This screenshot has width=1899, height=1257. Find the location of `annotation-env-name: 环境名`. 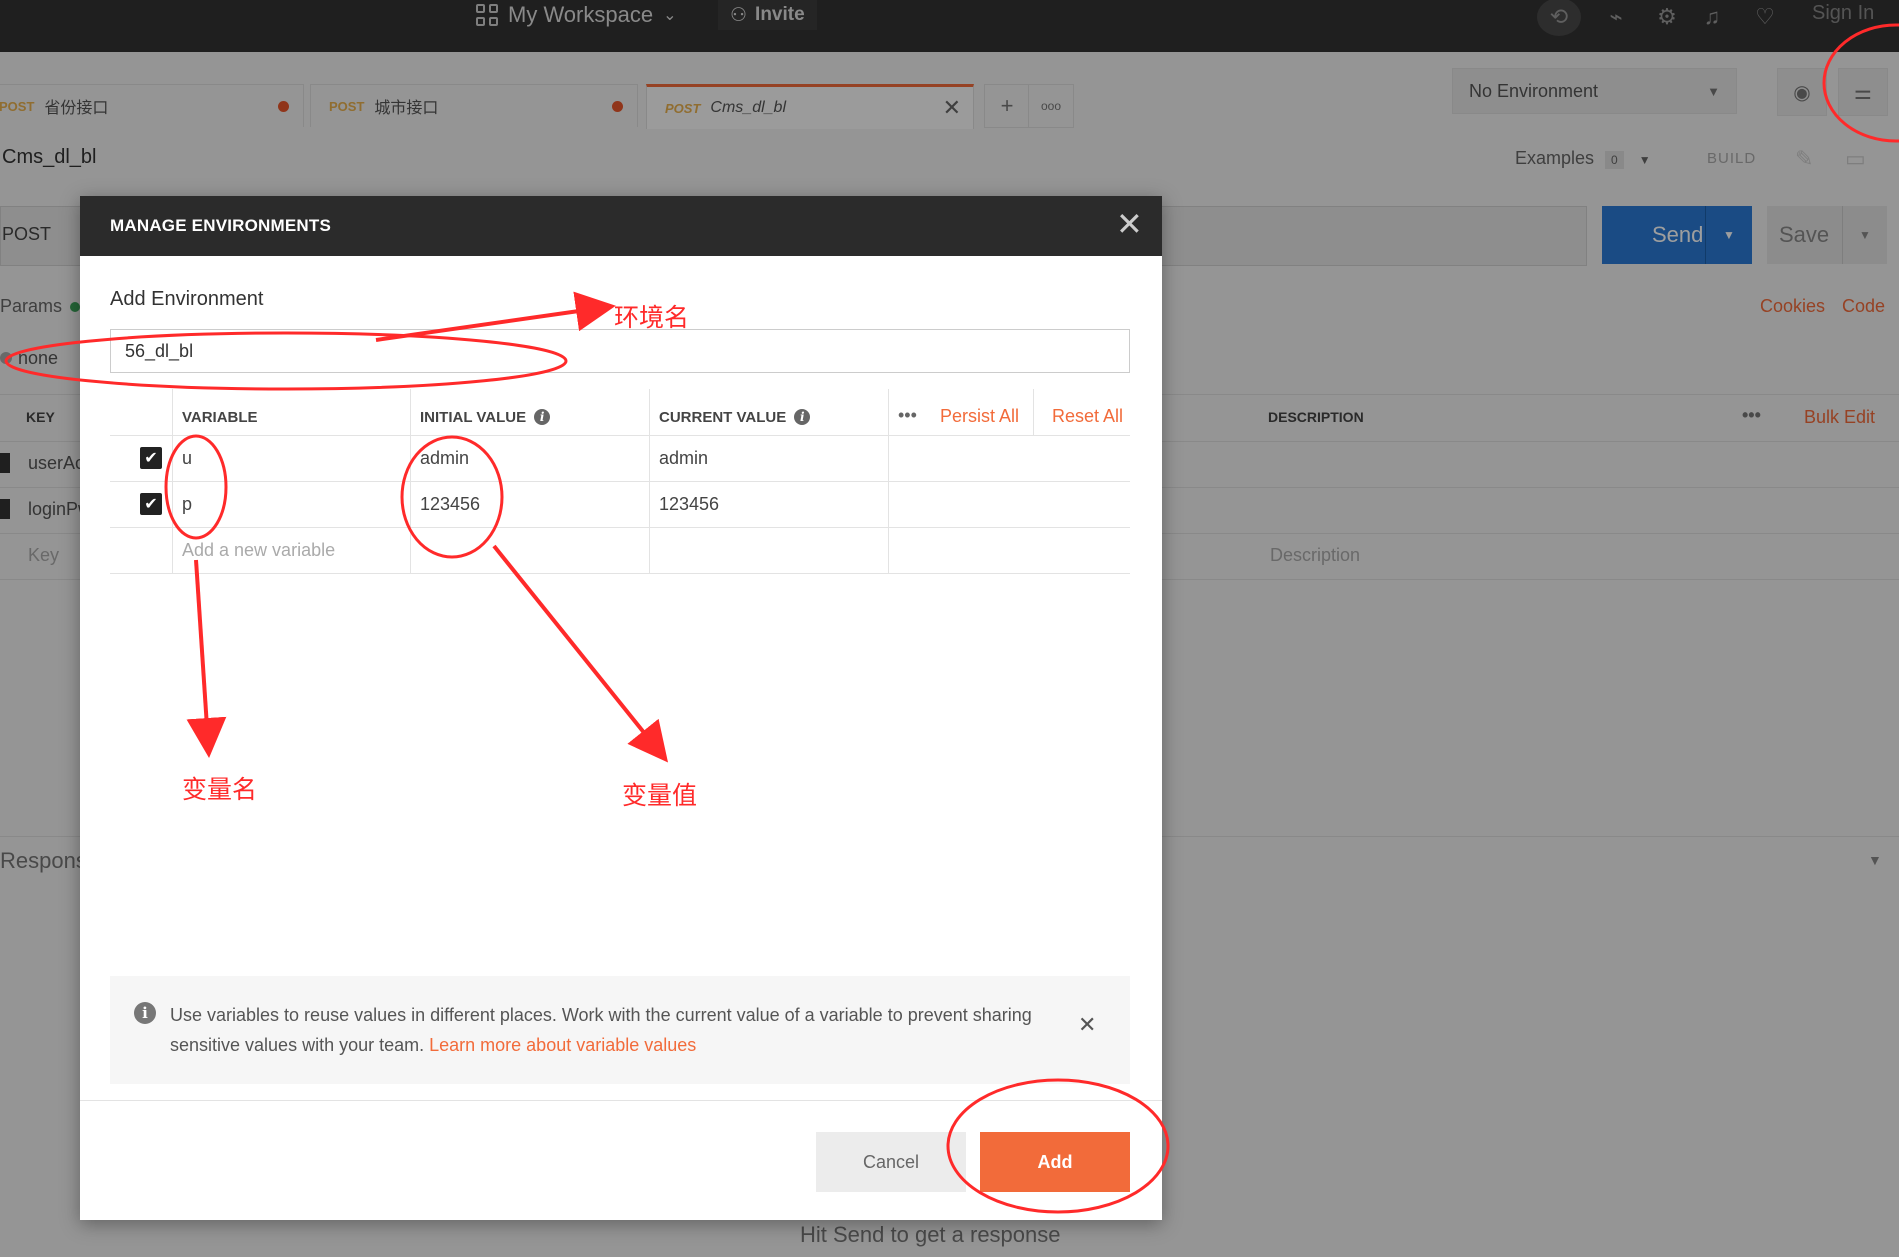

annotation-env-name: 环境名 is located at coordinates (652, 317).